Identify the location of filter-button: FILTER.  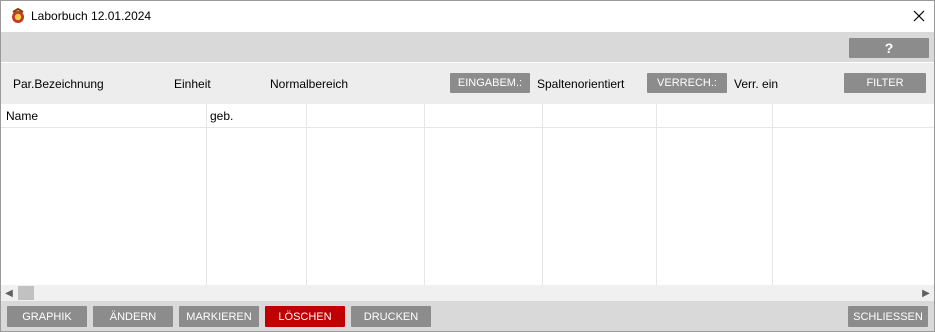
(885, 83).